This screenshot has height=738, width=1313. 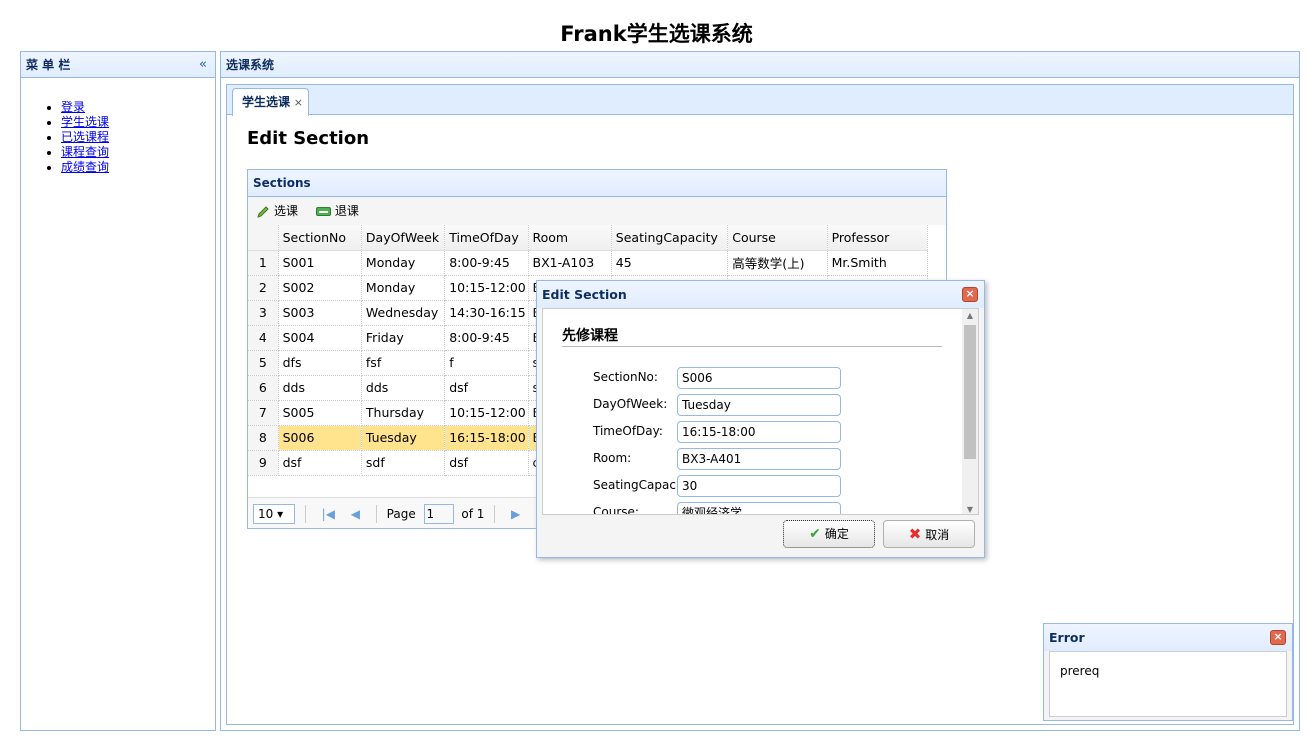 I want to click on error-window: Error × prereq, so click(x=1168, y=672).